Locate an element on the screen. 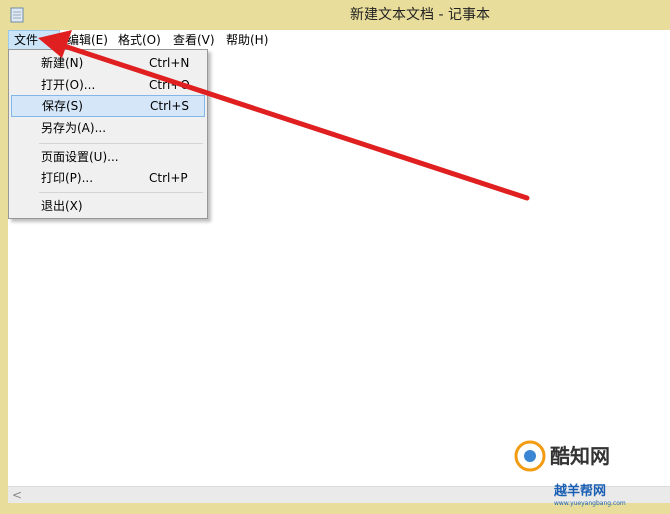  scroll-left-arrow-icon: < is located at coordinates (17, 495).